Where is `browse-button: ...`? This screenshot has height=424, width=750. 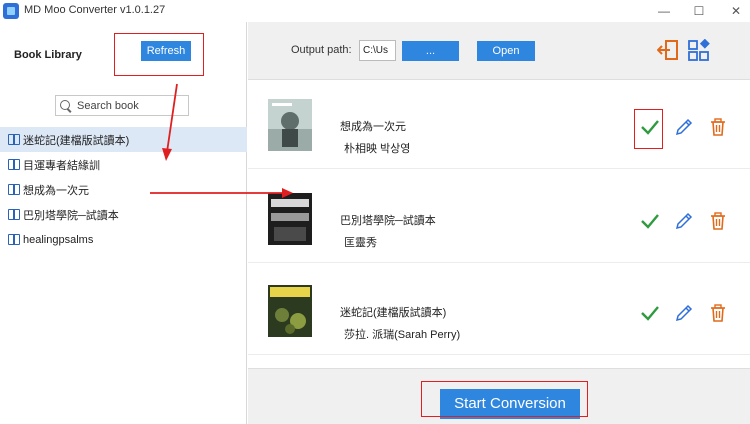 browse-button: ... is located at coordinates (430, 51).